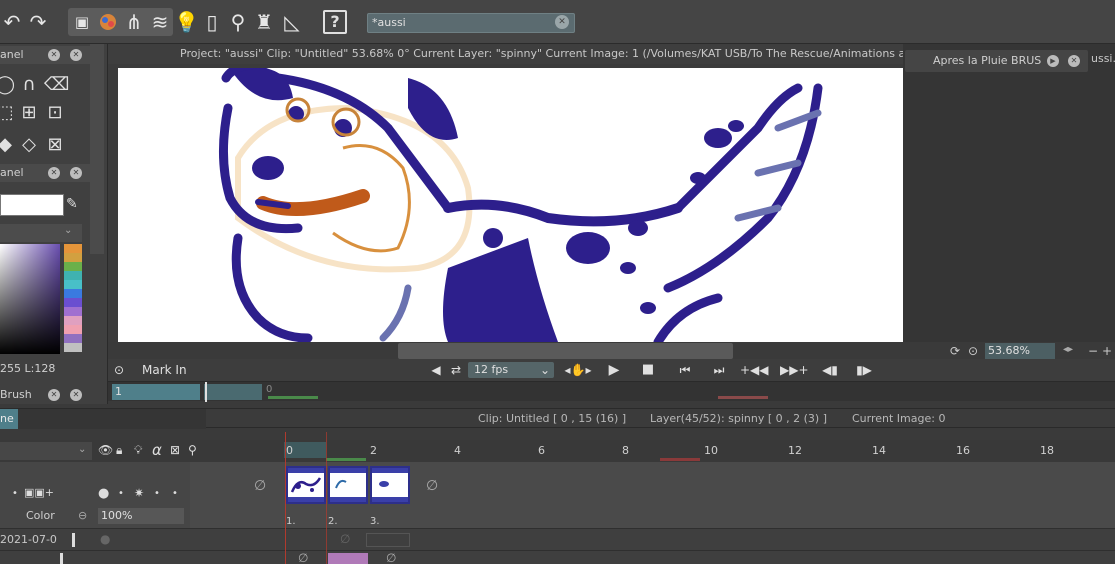 The image size is (1115, 564). What do you see at coordinates (192, 450) in the screenshot?
I see `search-icon: ⚲` at bounding box center [192, 450].